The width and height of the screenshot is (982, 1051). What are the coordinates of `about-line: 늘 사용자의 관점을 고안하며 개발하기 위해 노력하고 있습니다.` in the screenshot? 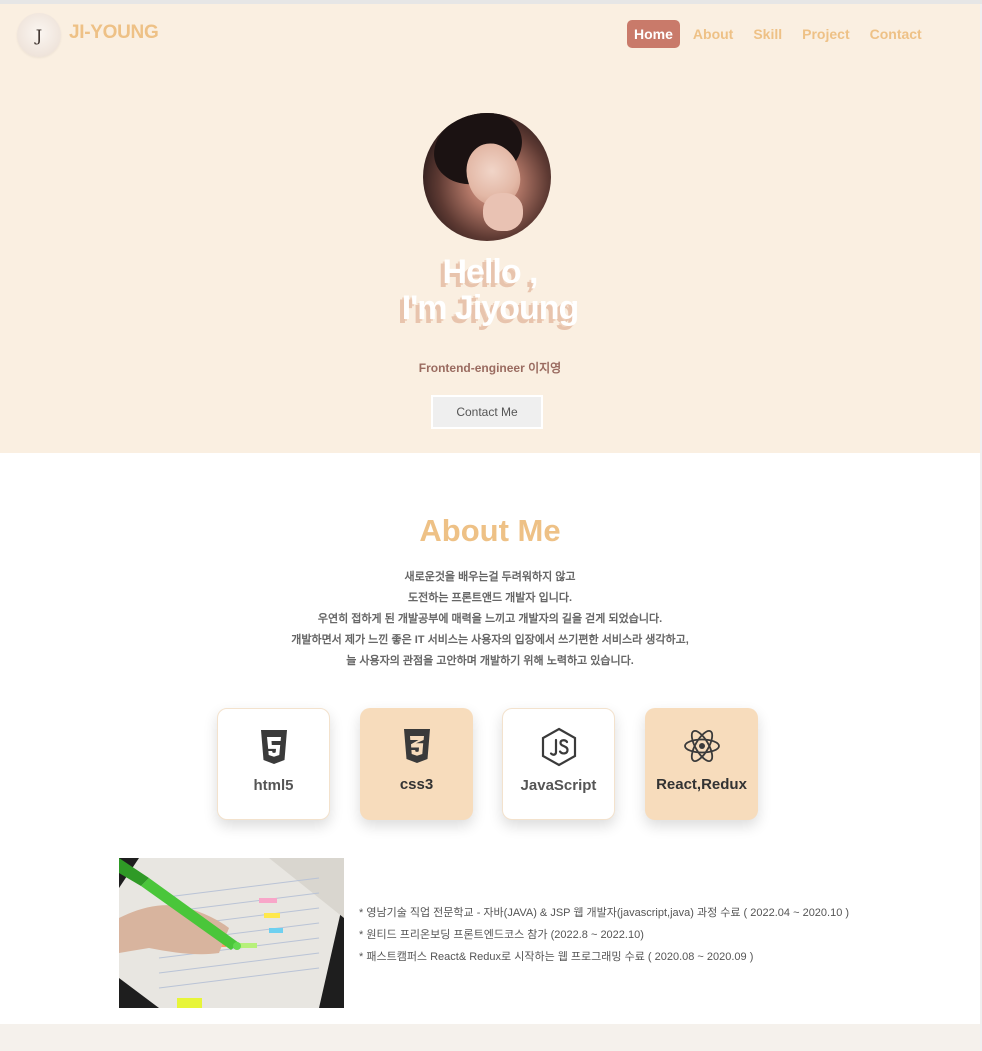 It's located at (490, 661).